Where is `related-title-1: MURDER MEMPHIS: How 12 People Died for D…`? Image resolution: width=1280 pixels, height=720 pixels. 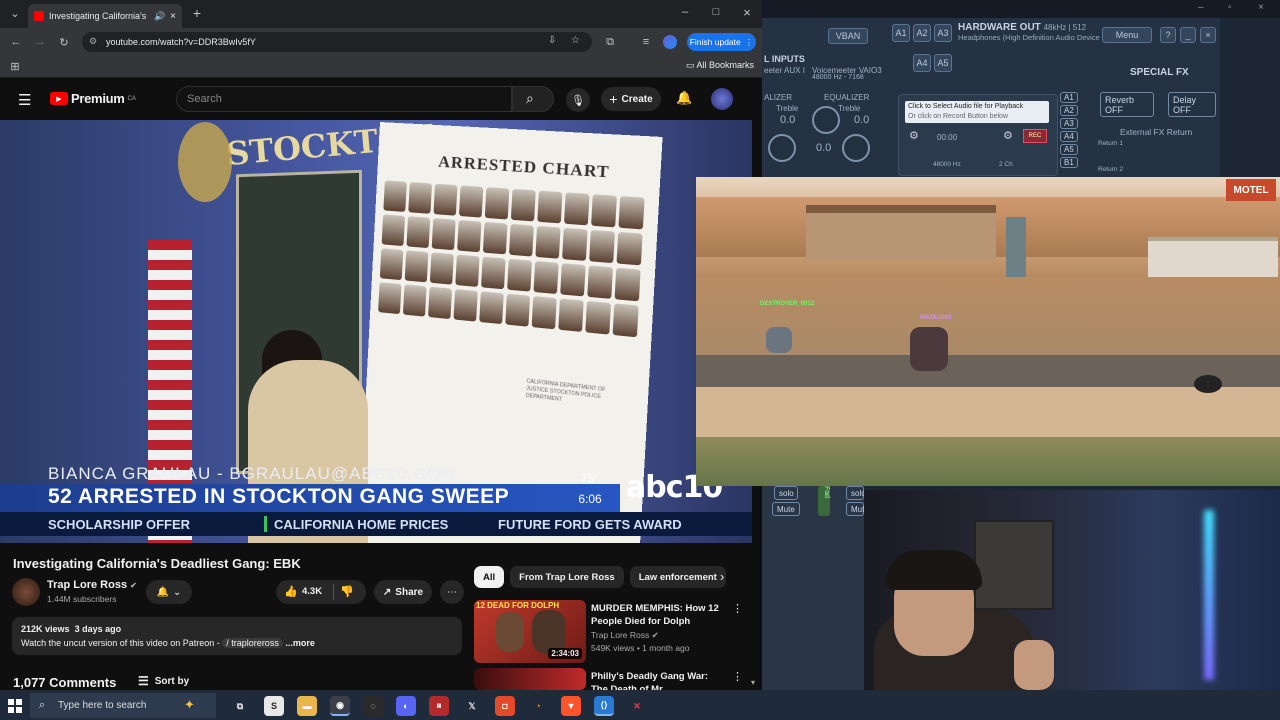 related-title-1: MURDER MEMPHIS: How 12 People Died for D… is located at coordinates (658, 615).